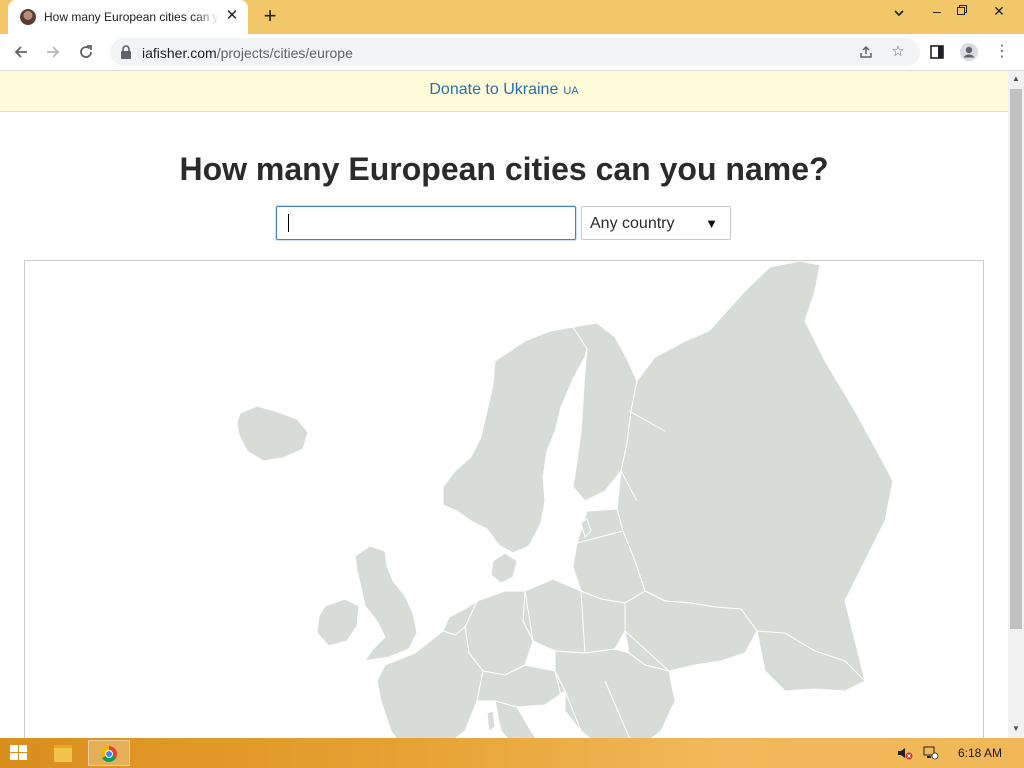 The height and width of the screenshot is (768, 1024). What do you see at coordinates (270, 16) in the screenshot?
I see `new-tab-button: +` at bounding box center [270, 16].